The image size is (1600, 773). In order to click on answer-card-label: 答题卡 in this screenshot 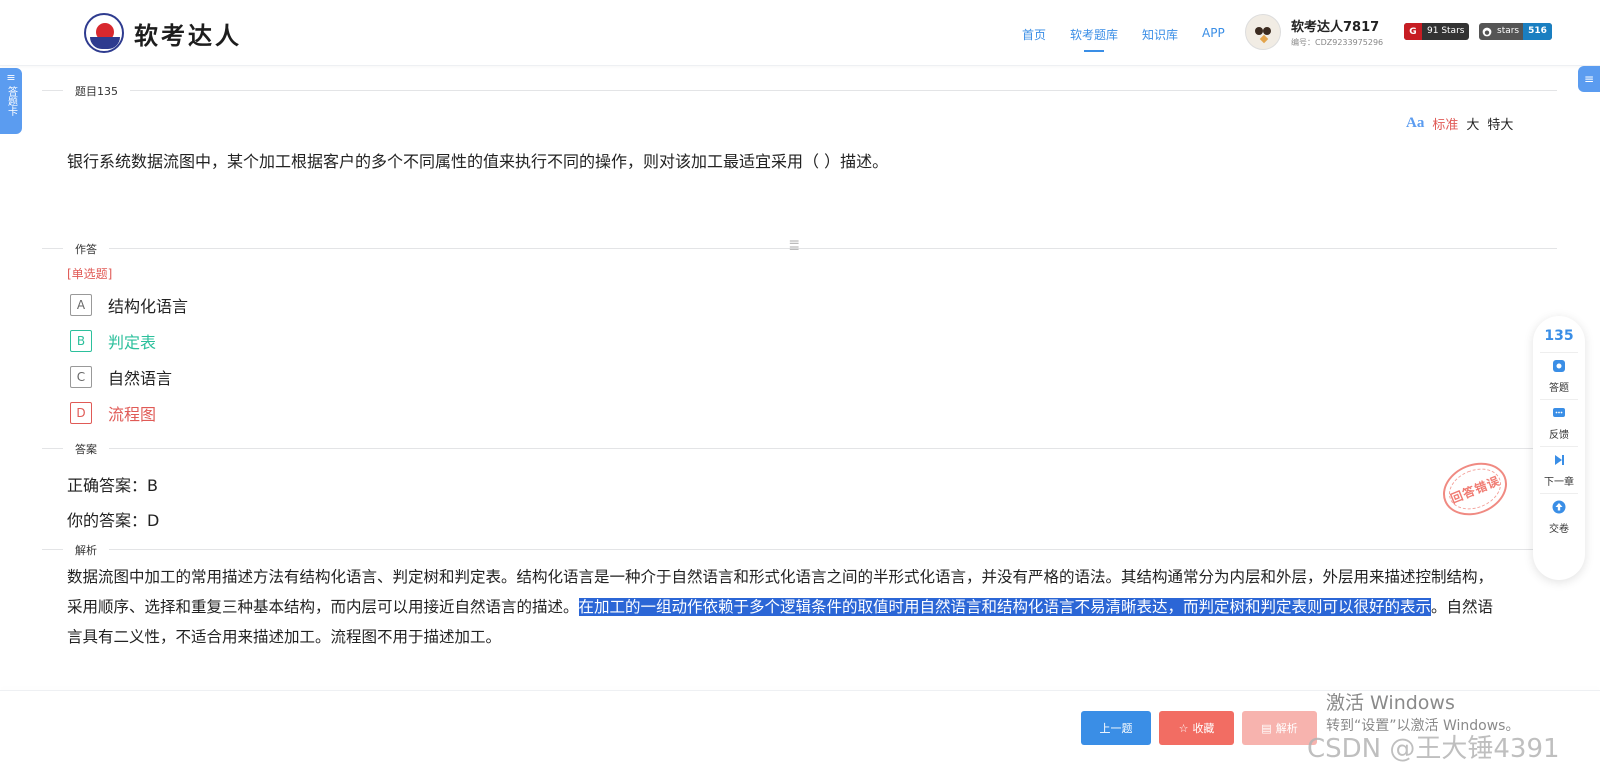, I will do `click(11, 101)`.